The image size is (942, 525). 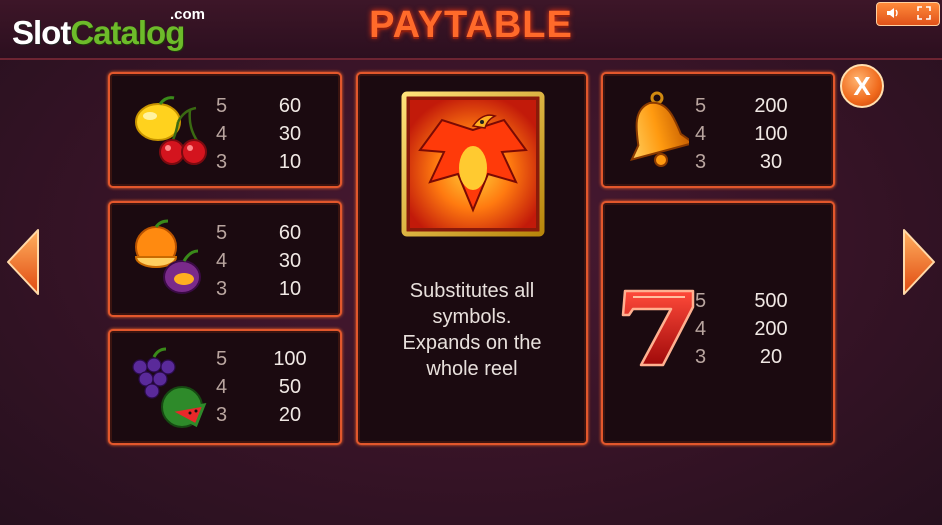 I want to click on close-icon: X, so click(x=862, y=85).